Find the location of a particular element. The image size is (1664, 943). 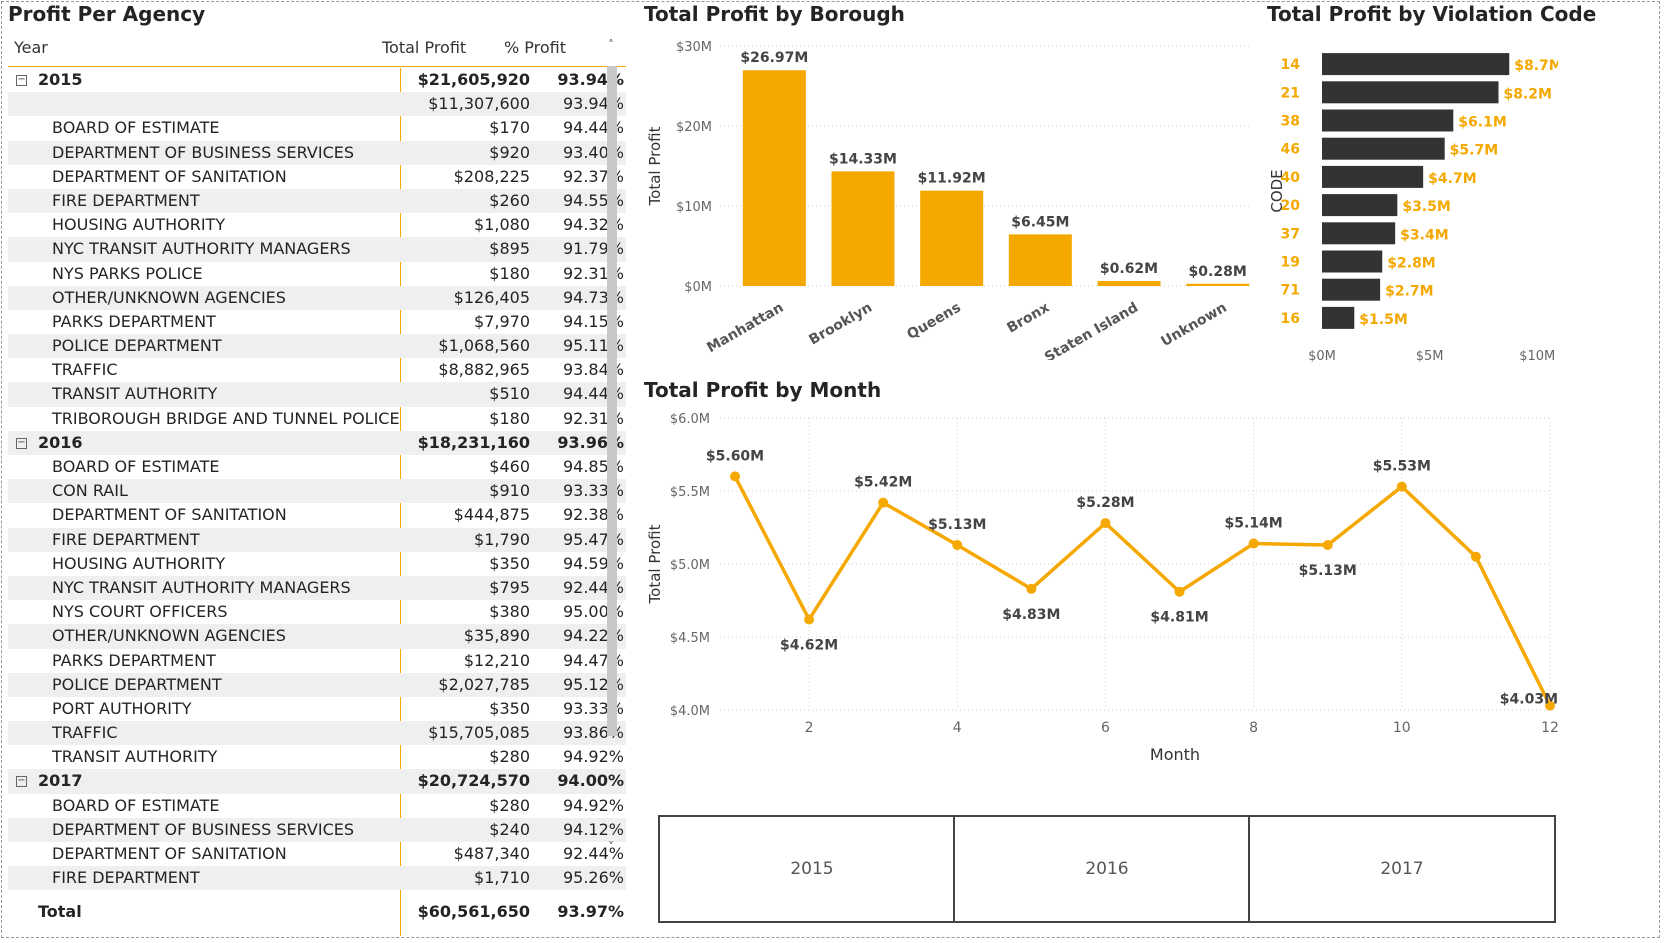

data-label: $4.62M is located at coordinates (809, 645).